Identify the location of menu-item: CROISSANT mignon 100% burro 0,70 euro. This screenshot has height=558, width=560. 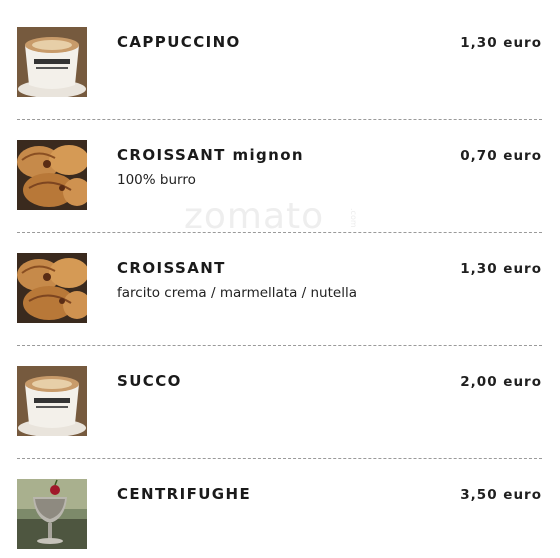
(280, 176).